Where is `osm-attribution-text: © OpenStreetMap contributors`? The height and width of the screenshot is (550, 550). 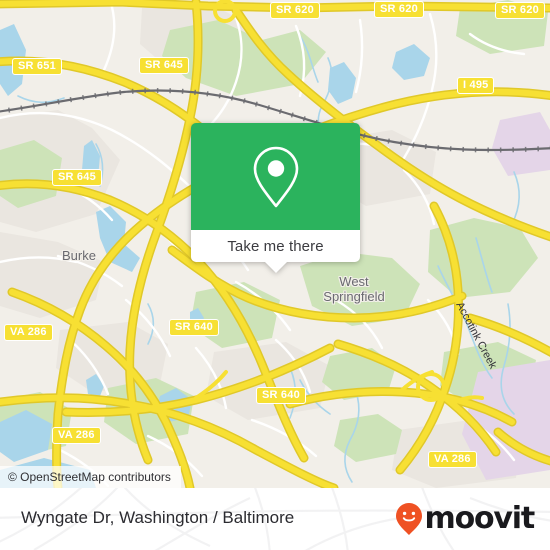 osm-attribution-text: © OpenStreetMap contributors is located at coordinates (89, 477).